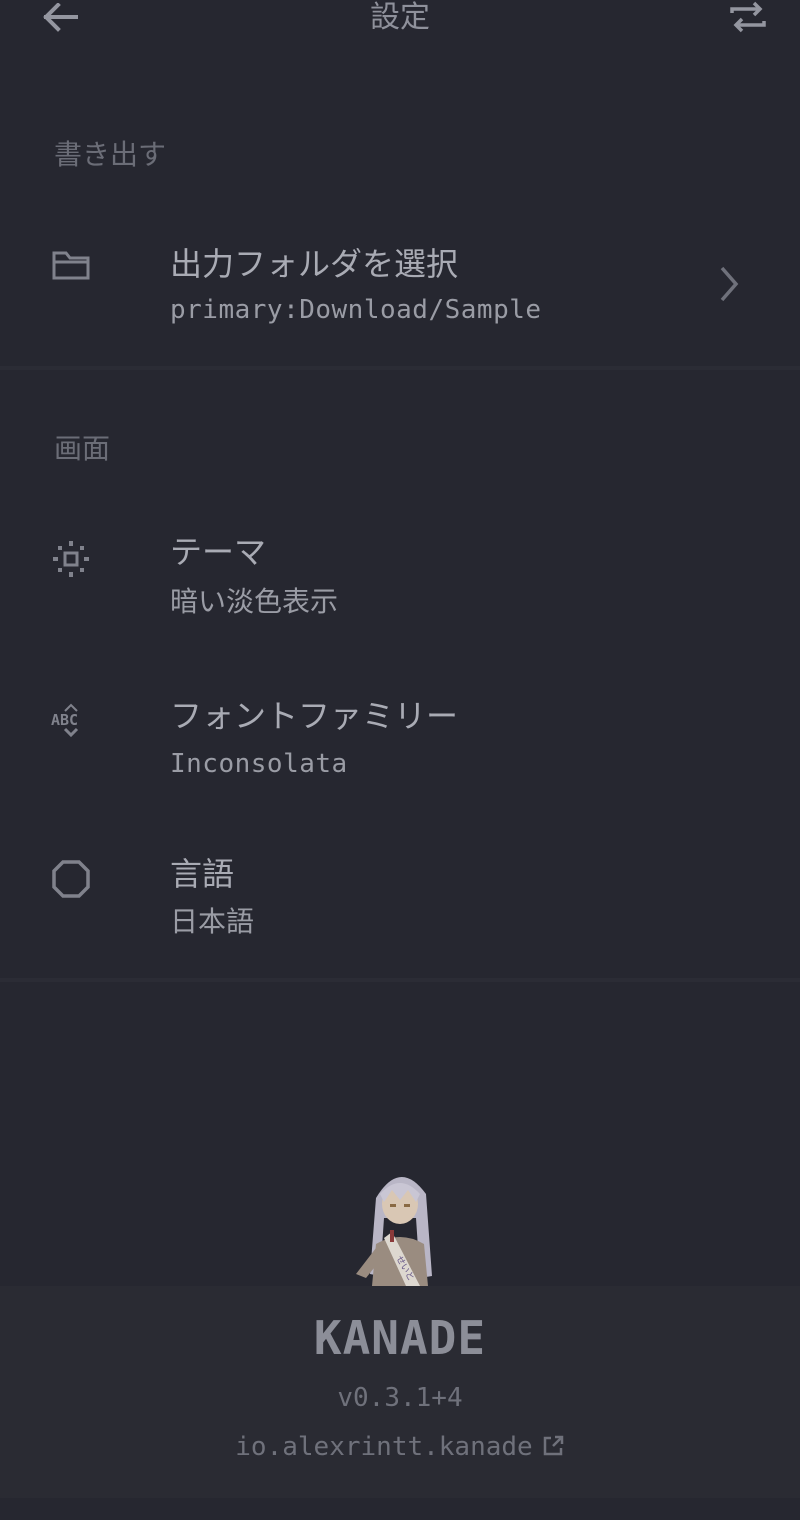 This screenshot has height=1520, width=800. I want to click on package-link: io.alexrintt.kanade, so click(400, 1448).